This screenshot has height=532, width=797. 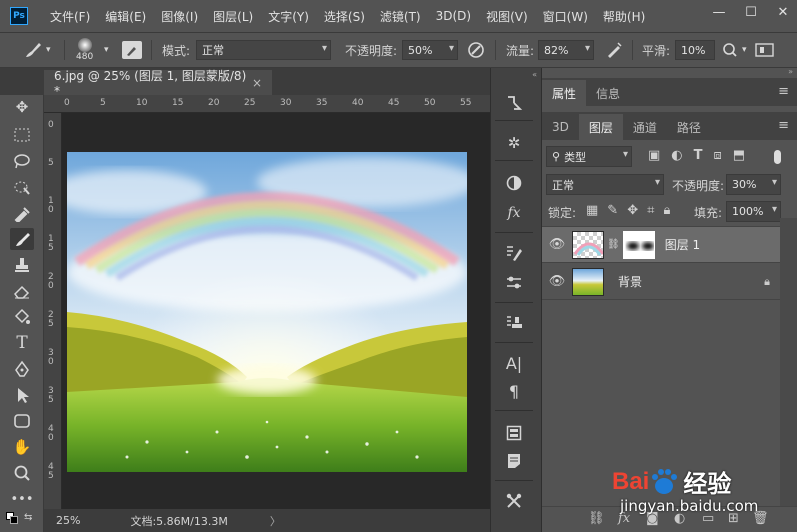 What do you see at coordinates (624, 16) in the screenshot?
I see `menu-help: 帮助(H)` at bounding box center [624, 16].